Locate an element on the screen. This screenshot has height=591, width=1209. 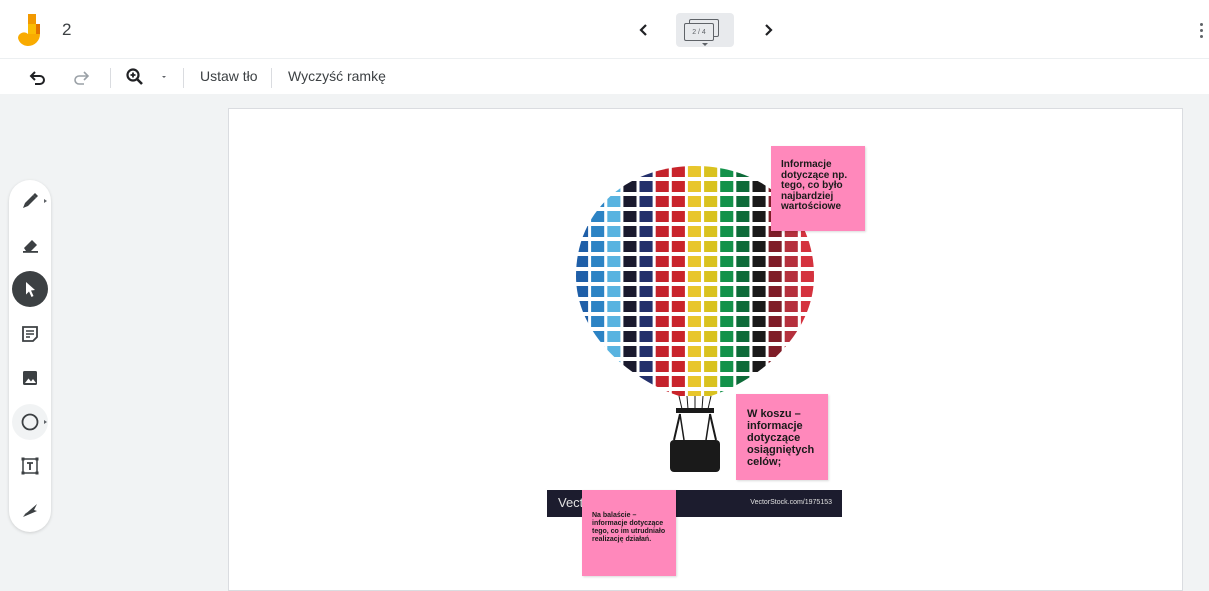
clear-frame-button: Wyczyść ramkę is located at coordinates (337, 76).